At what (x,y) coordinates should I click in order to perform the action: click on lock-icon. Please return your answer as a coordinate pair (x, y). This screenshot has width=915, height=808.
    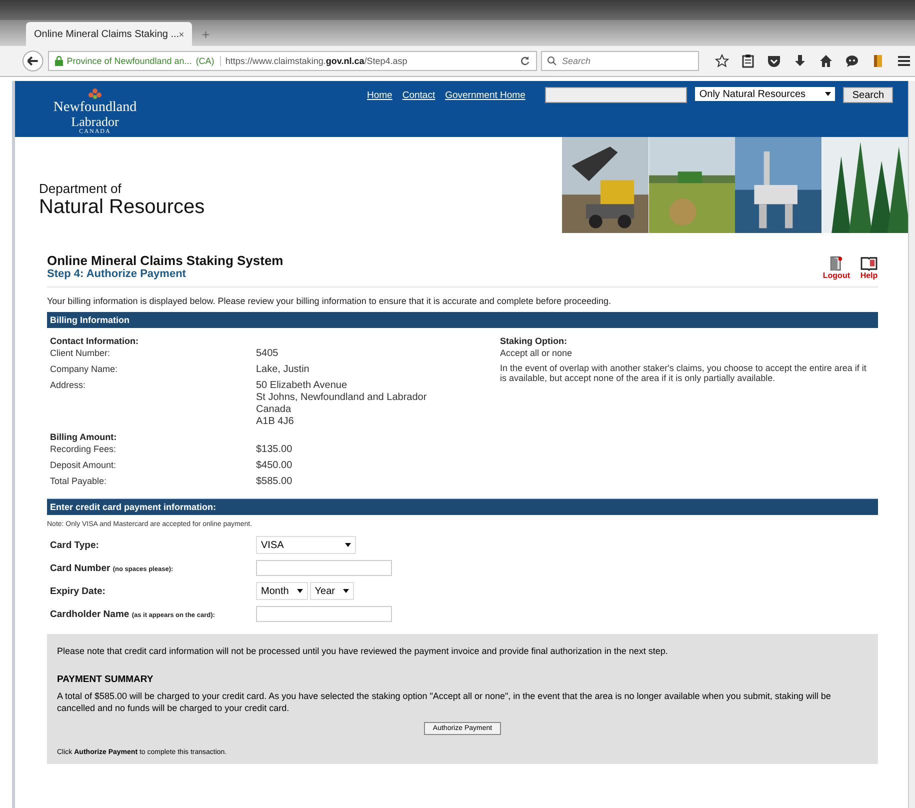
    Looking at the image, I should click on (58, 61).